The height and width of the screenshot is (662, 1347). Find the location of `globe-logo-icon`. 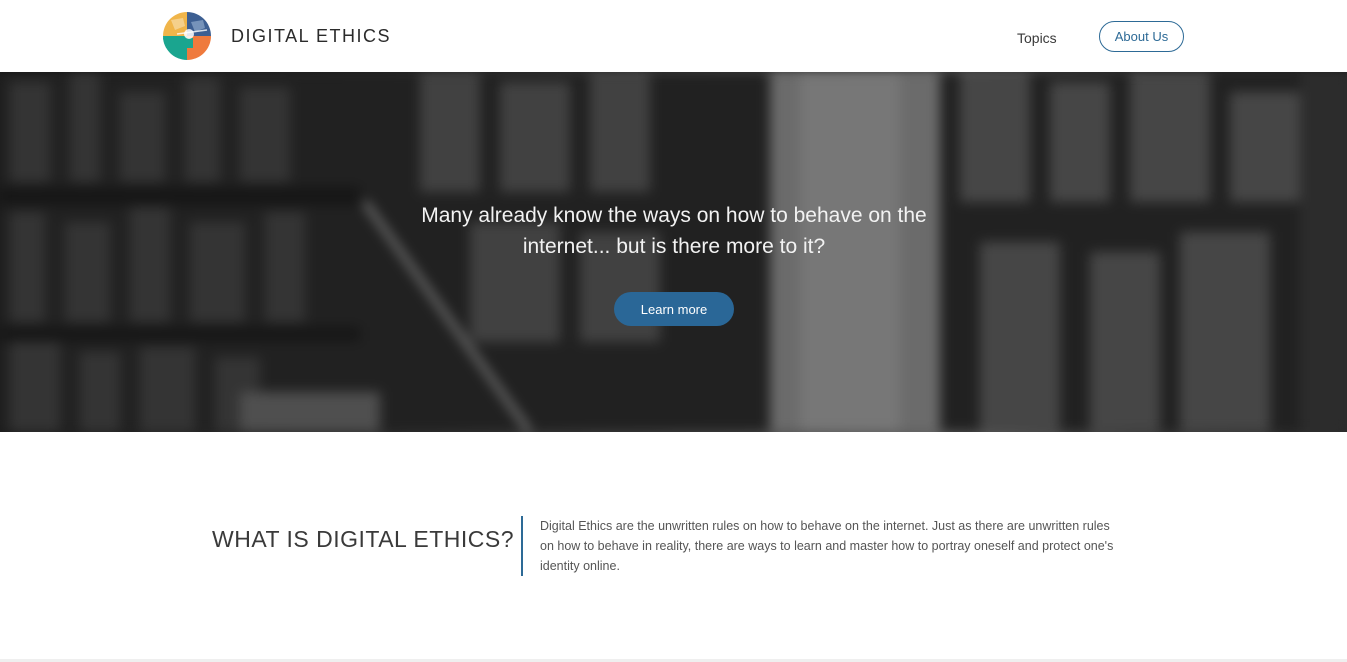

globe-logo-icon is located at coordinates (187, 36).